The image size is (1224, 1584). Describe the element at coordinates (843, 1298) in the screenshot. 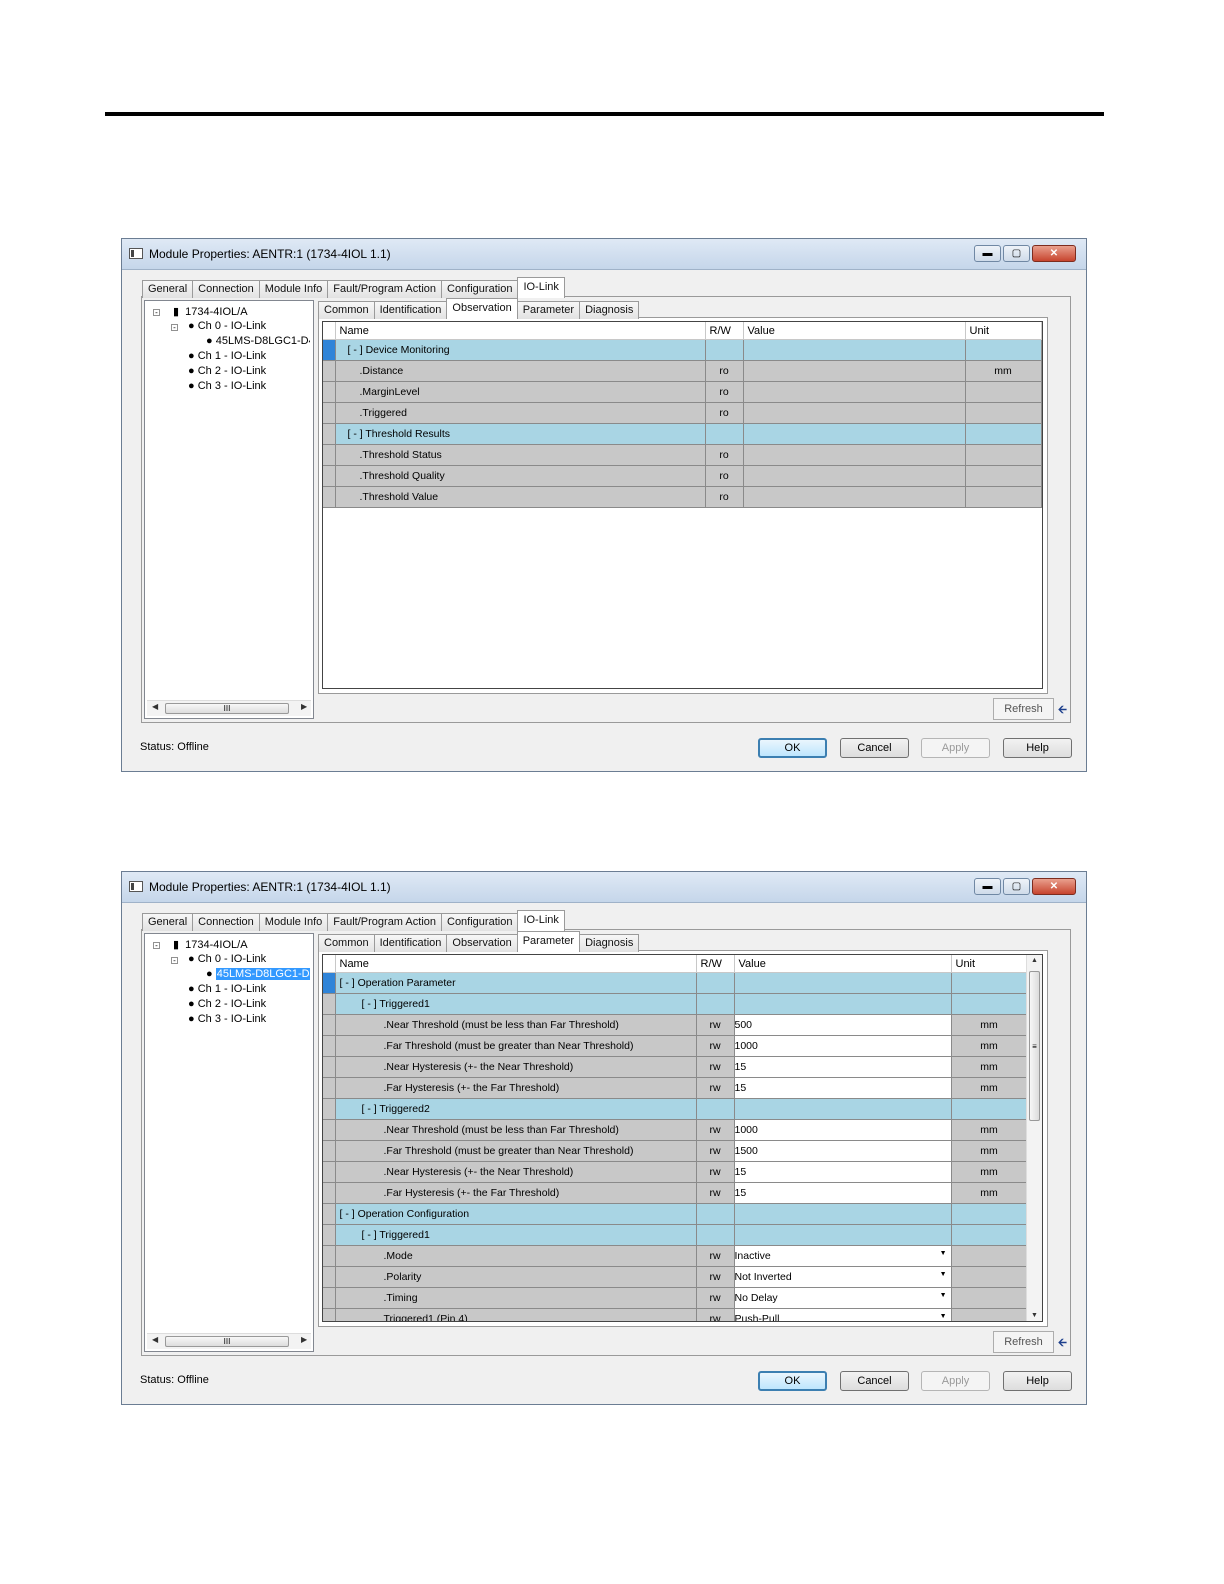

I see `value-dropdown: No Delay ▼` at that location.